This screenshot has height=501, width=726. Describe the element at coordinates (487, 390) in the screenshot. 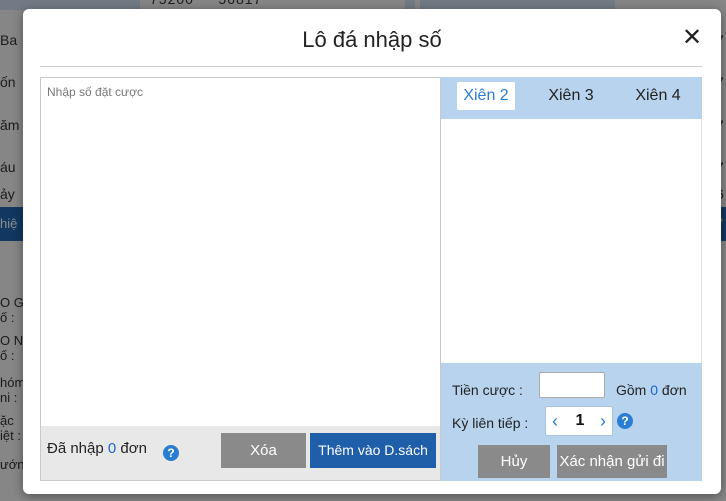

I see `stake-label: Tiền cược :` at that location.